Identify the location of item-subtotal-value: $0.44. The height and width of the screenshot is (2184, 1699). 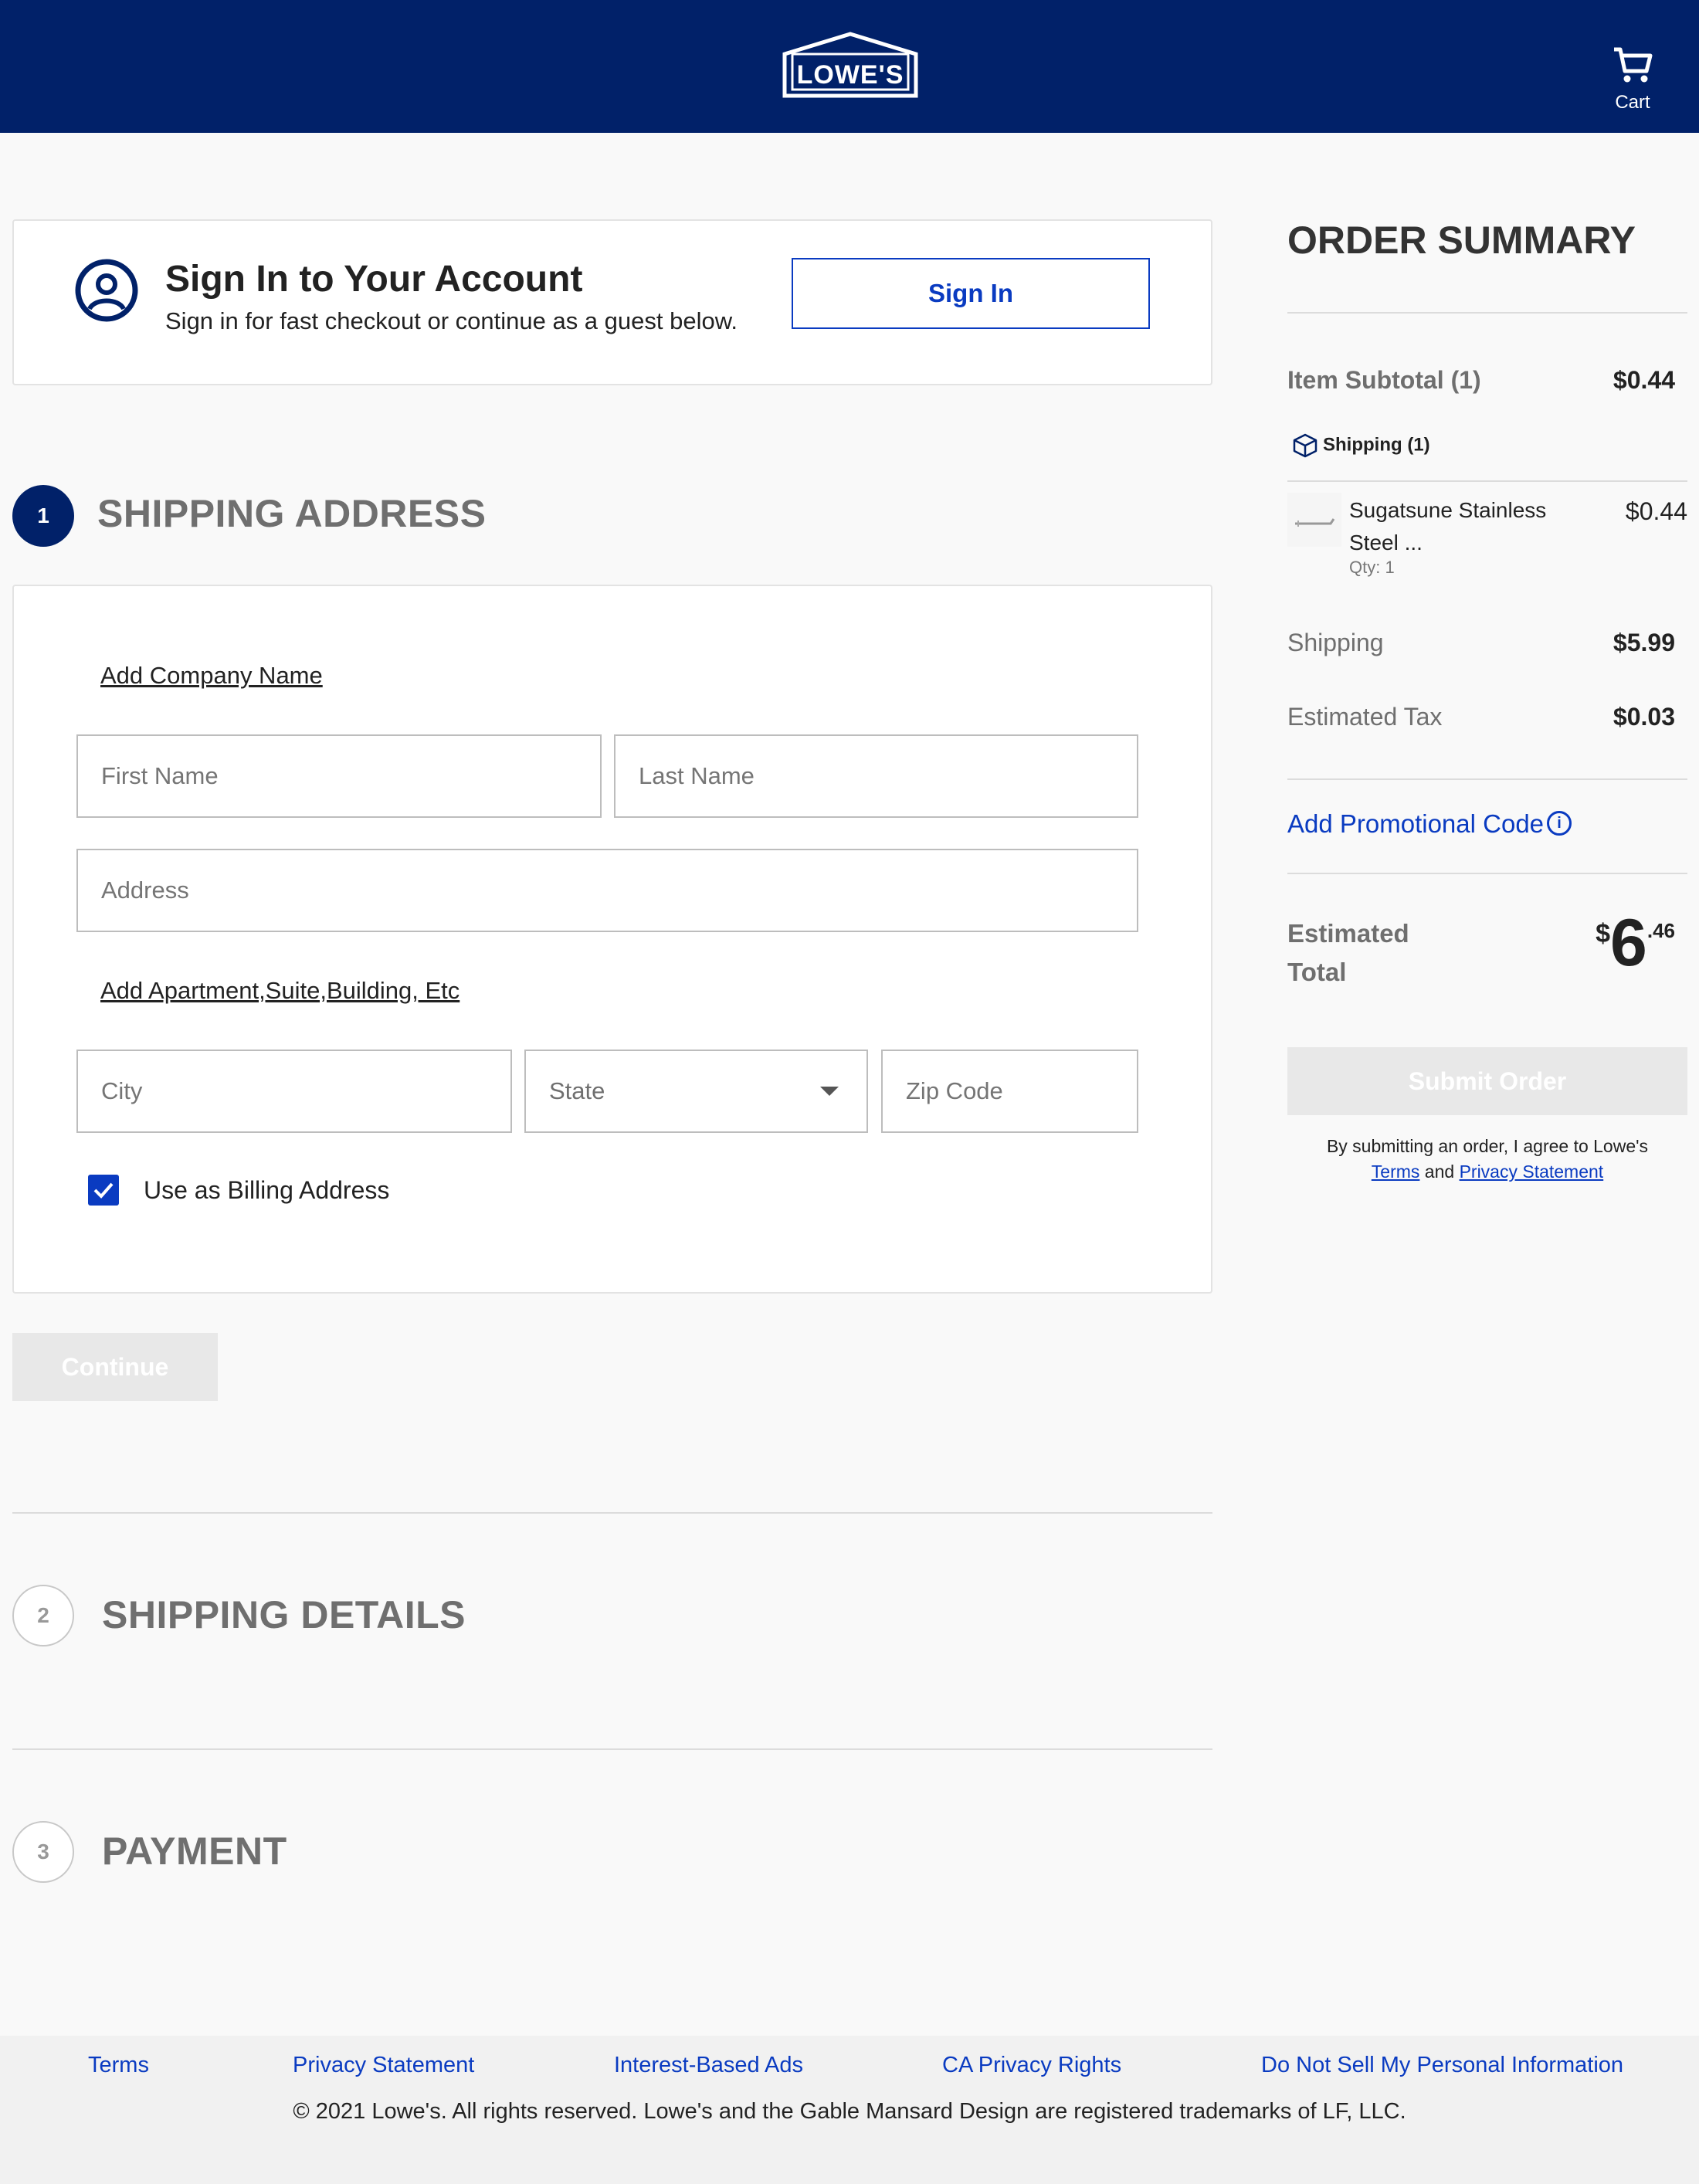
(1644, 380).